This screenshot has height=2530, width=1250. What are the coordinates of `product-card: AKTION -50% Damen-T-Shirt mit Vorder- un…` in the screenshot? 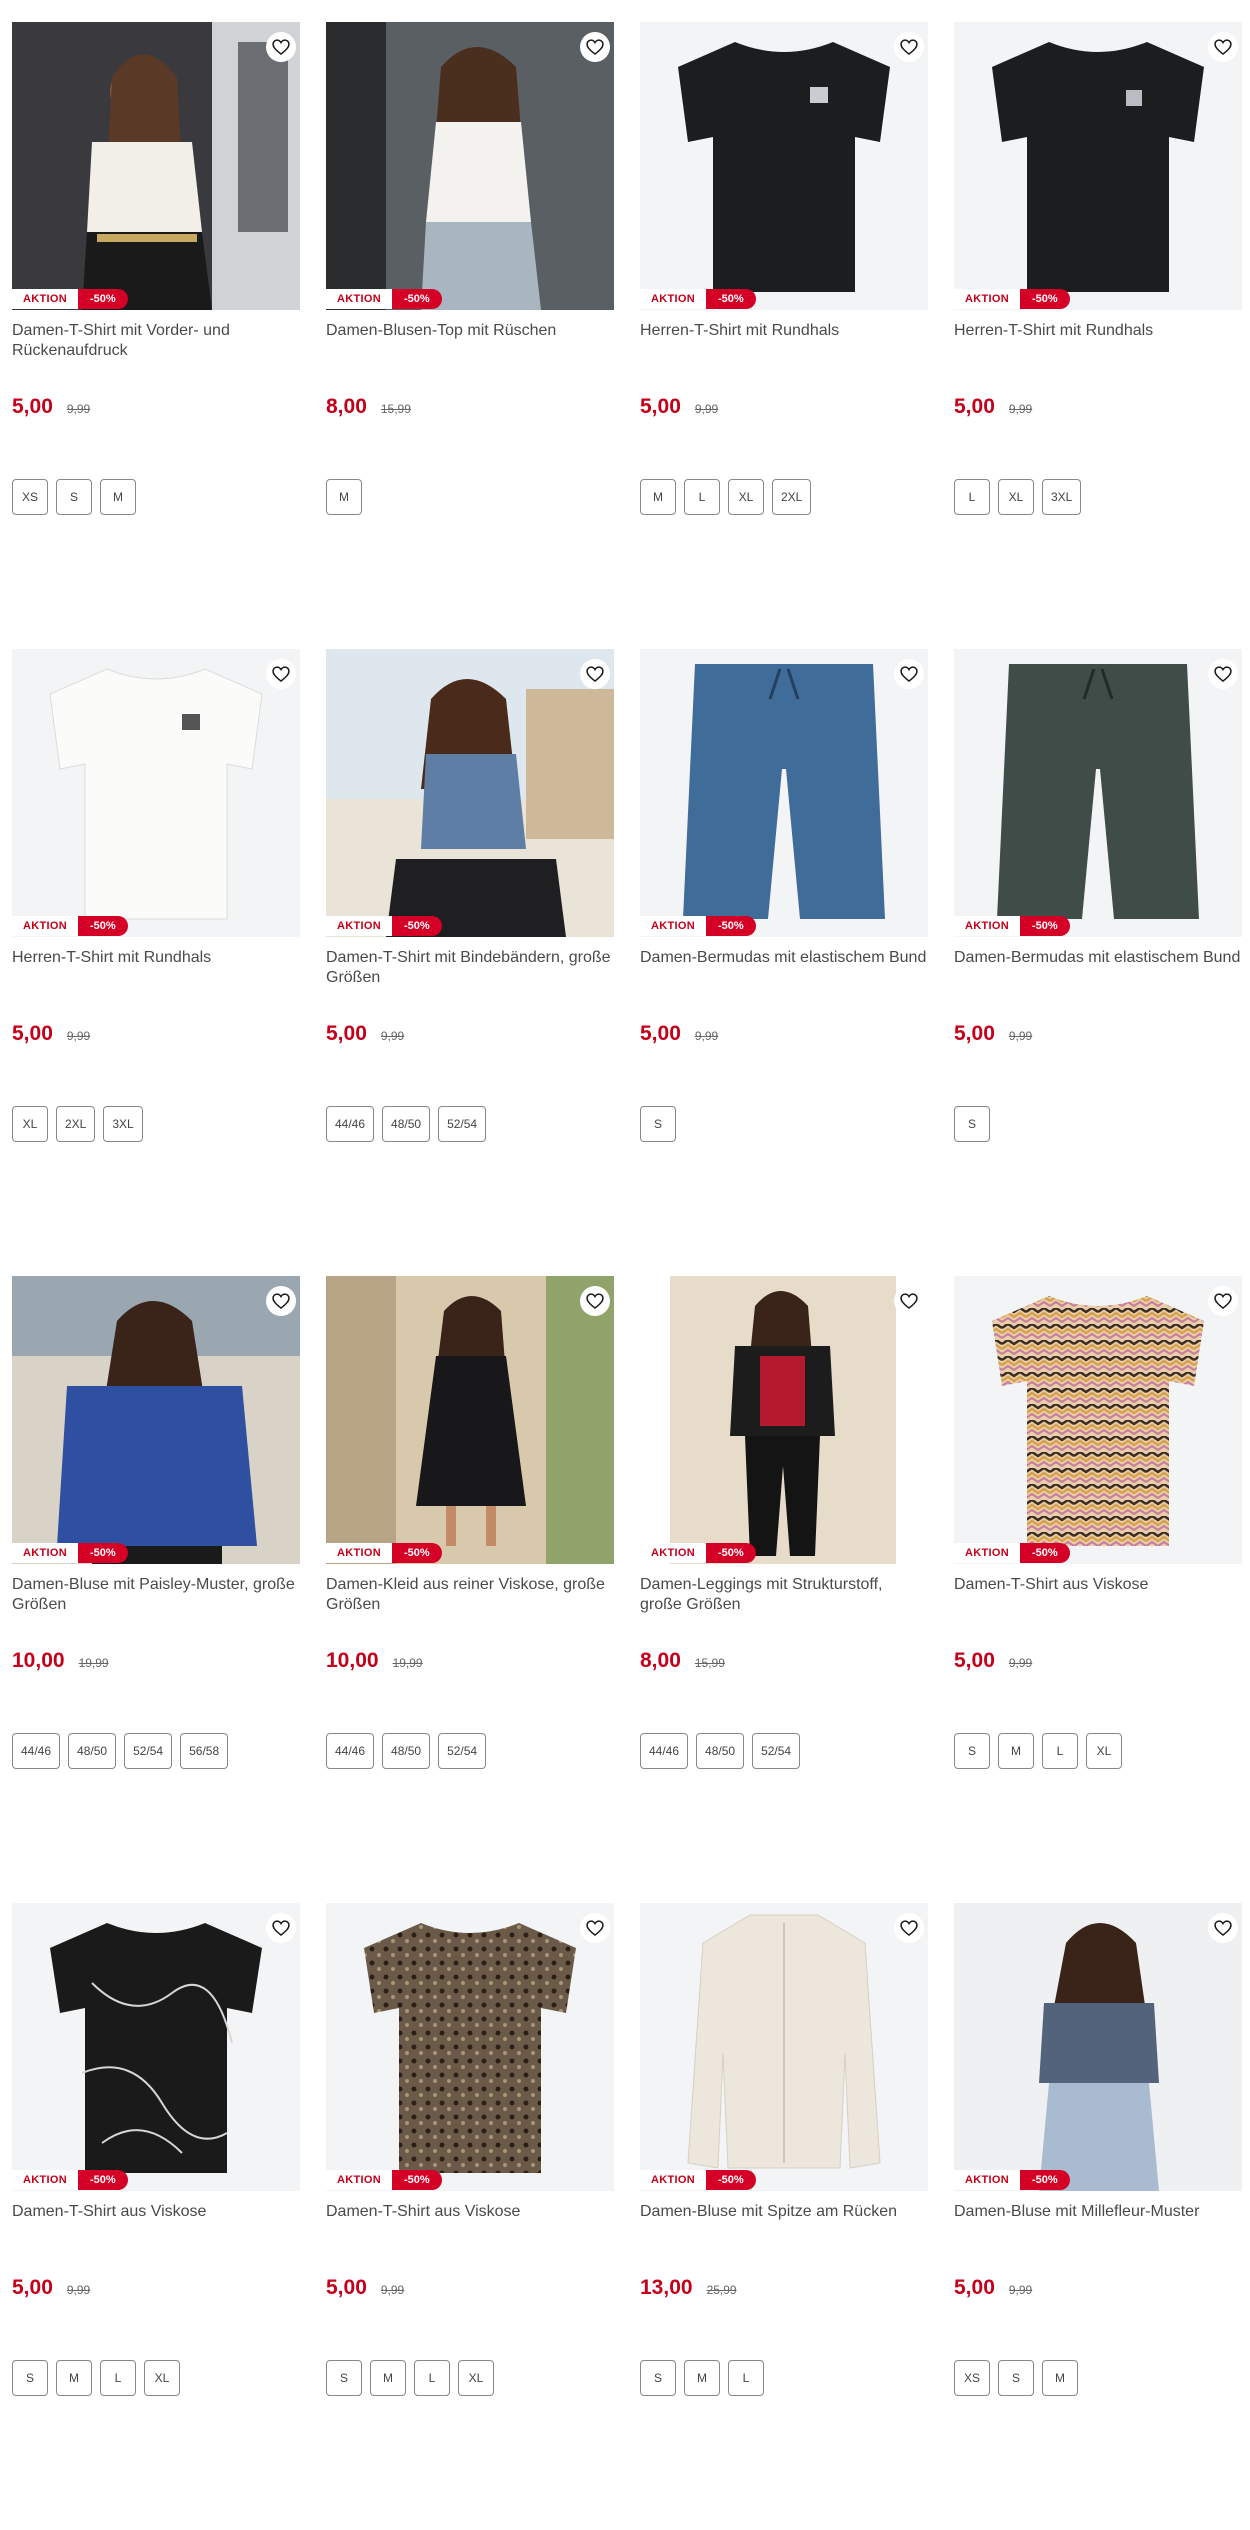 It's located at (156, 335).